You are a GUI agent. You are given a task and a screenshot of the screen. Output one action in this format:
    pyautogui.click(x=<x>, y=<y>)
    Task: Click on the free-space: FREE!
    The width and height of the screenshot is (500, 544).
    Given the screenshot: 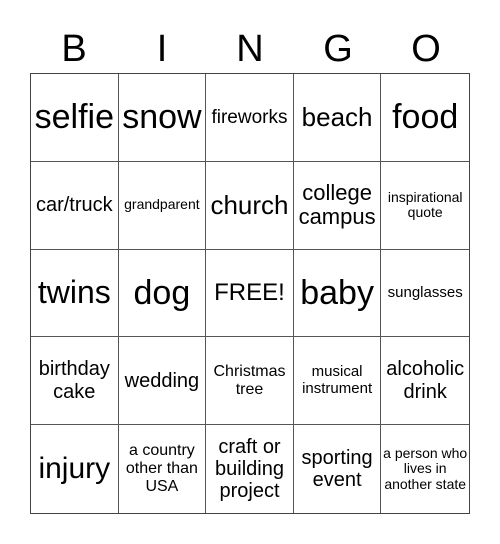 What is the action you would take?
    pyautogui.click(x=250, y=293)
    